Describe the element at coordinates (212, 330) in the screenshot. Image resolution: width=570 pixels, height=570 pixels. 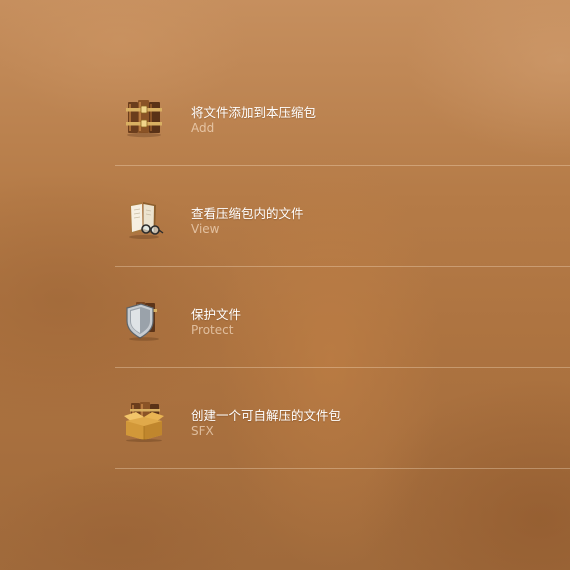
I see `menu-item-subtitle: Protect` at that location.